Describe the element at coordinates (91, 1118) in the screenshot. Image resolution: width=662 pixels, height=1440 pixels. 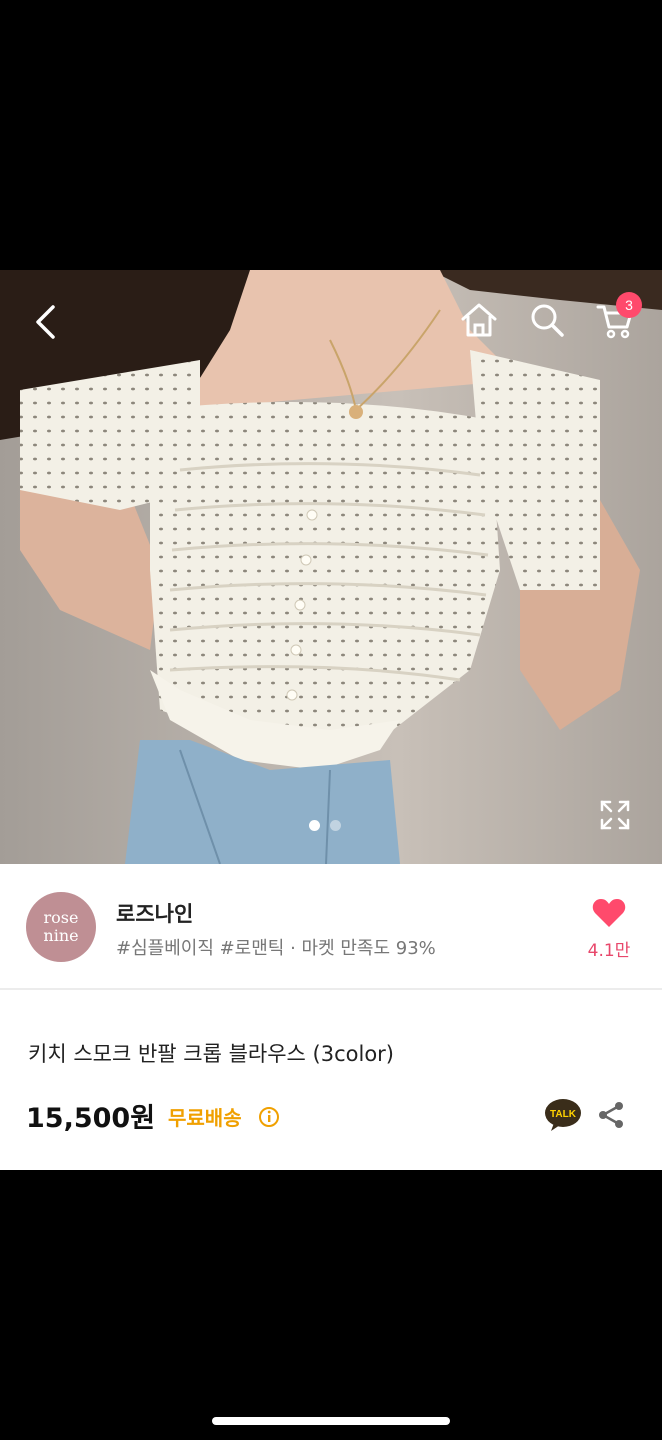
I see `product-price: 15,500원` at that location.